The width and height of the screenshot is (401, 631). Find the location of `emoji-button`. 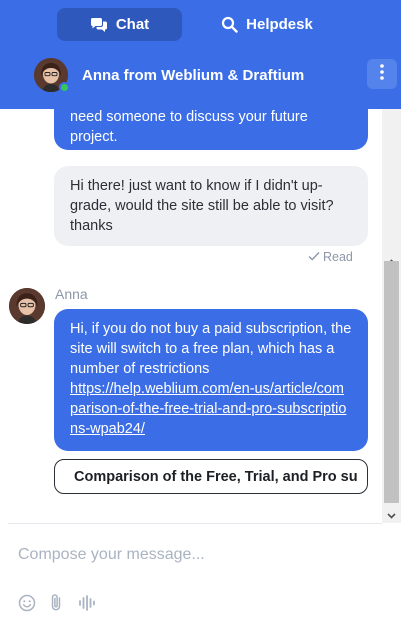

emoji-button is located at coordinates (27, 605).